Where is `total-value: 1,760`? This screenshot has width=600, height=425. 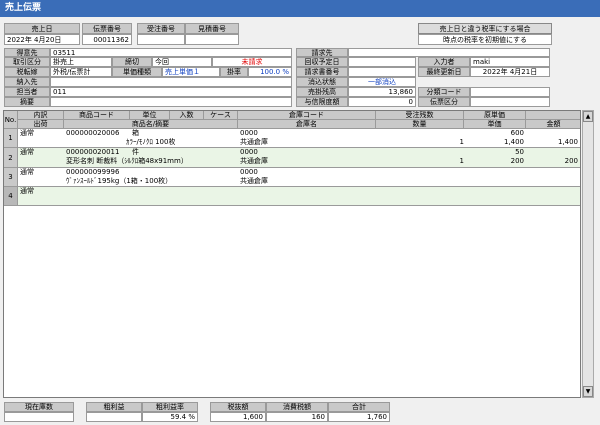 total-value: 1,760 is located at coordinates (359, 417).